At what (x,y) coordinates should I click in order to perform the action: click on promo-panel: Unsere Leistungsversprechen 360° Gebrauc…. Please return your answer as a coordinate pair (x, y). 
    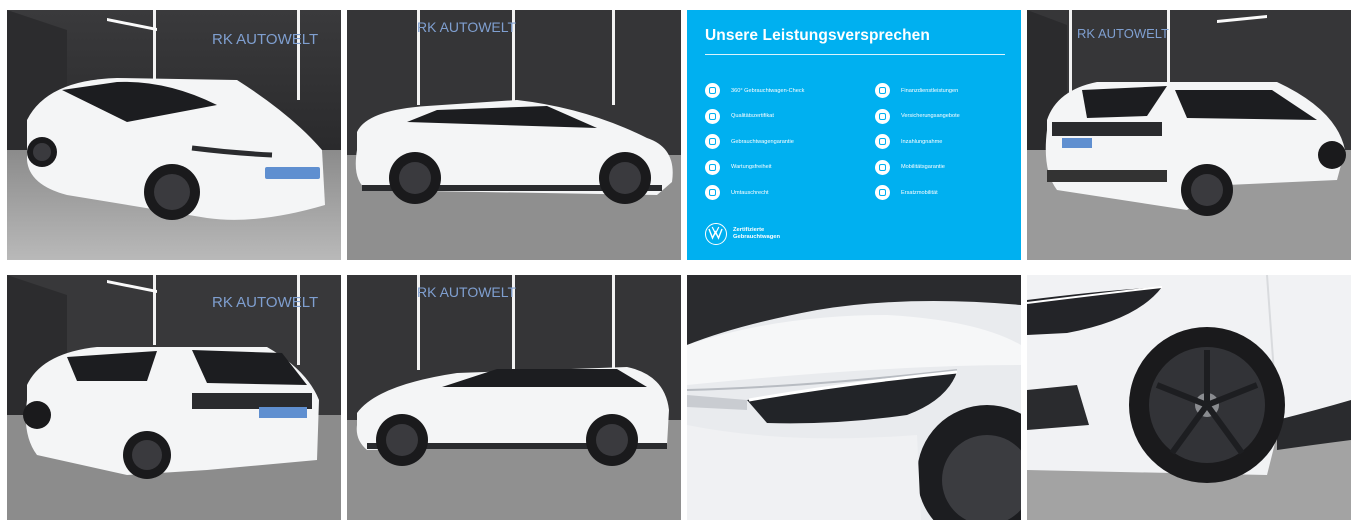
    Looking at the image, I should click on (854, 135).